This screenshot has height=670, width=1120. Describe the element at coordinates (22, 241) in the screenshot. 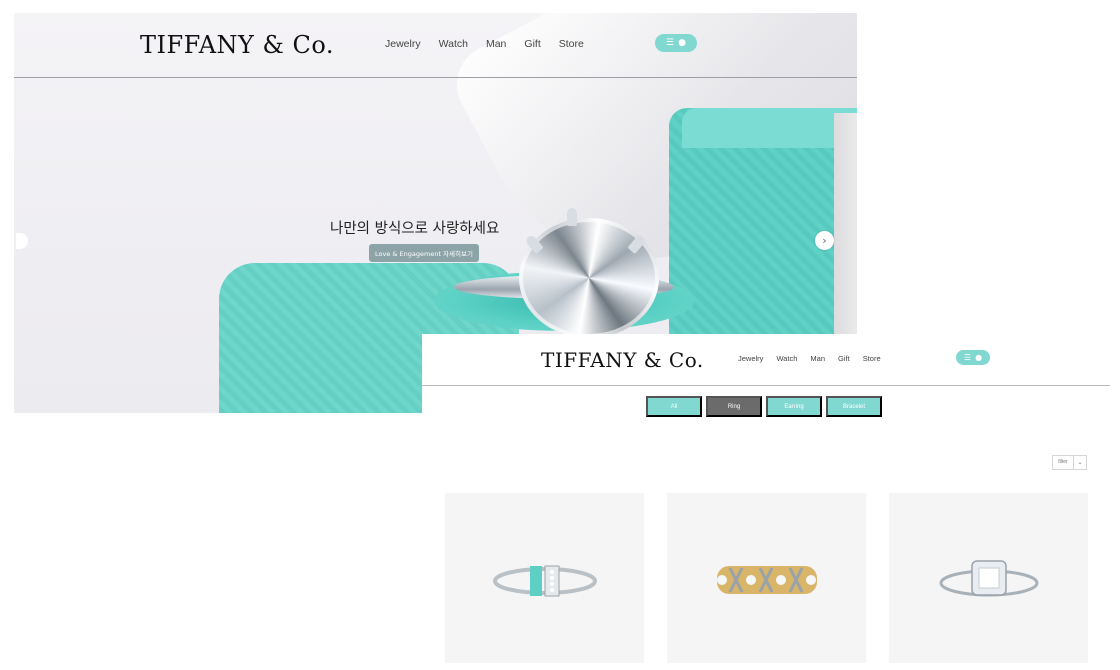

I see `carousel-prev-button` at that location.